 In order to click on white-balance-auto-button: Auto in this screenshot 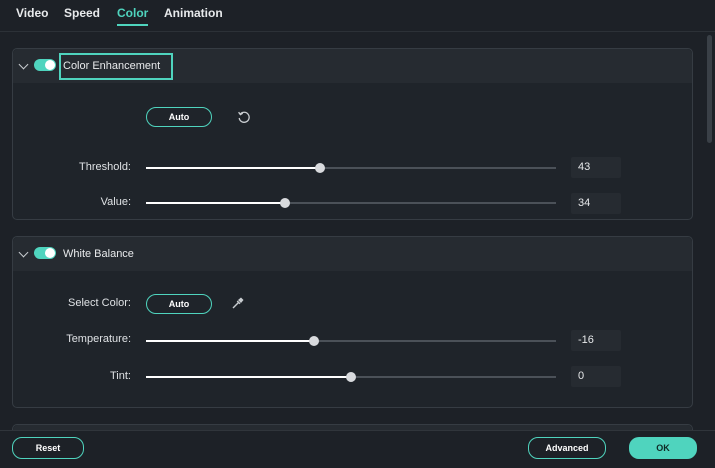, I will do `click(179, 304)`.